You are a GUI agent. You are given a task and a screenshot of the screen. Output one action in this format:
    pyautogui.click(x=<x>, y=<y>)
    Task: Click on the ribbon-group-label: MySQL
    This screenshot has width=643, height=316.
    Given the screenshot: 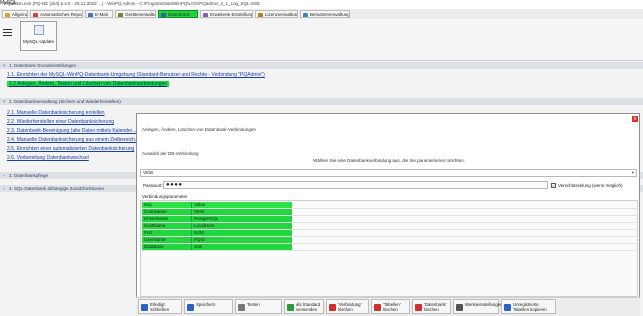 What is the action you would take?
    pyautogui.click(x=8, y=3)
    